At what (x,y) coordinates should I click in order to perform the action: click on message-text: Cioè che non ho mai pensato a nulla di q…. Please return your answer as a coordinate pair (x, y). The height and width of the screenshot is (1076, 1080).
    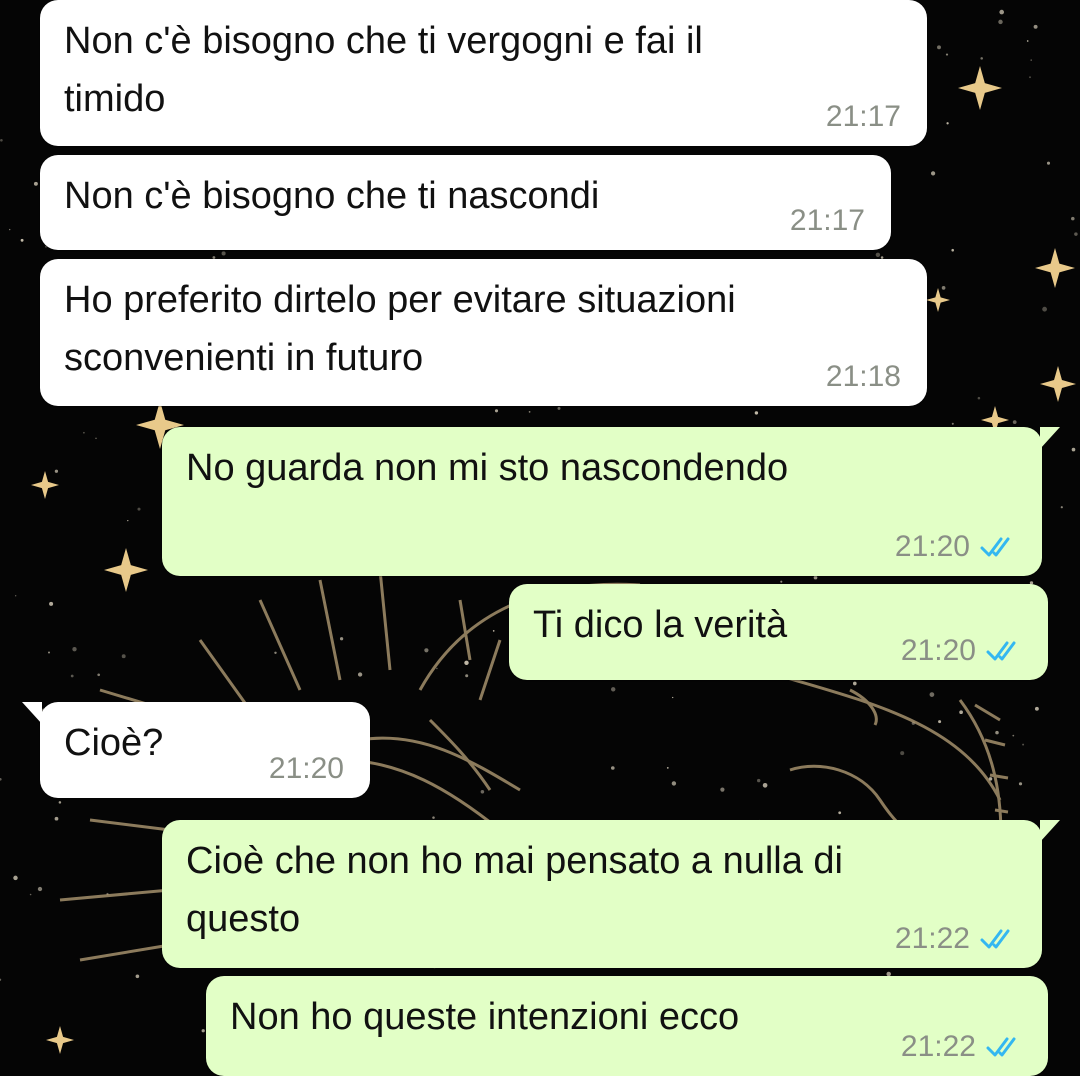
    Looking at the image, I should click on (515, 890).